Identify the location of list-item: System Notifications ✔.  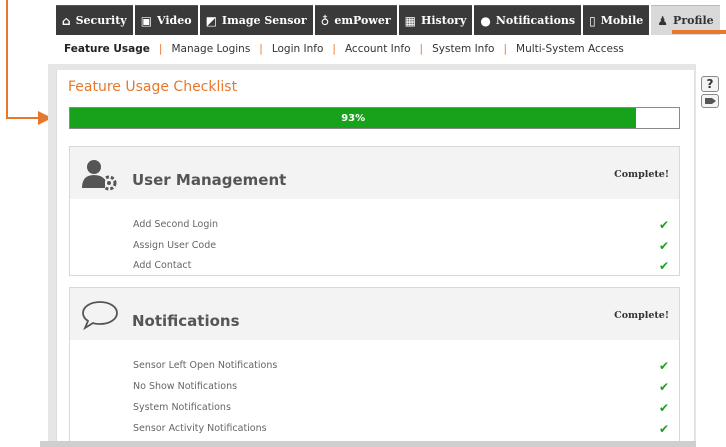
(401, 408).